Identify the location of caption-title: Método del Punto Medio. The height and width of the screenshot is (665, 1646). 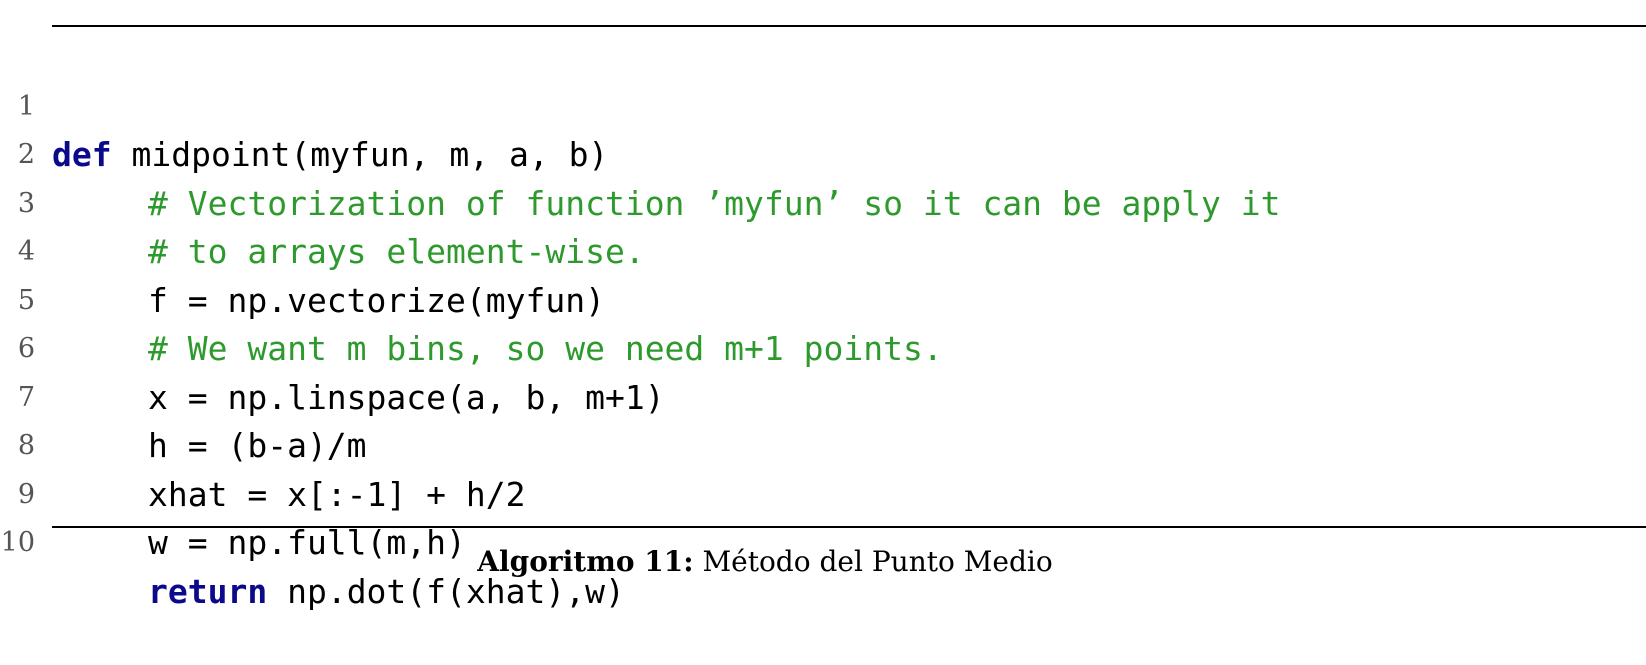
(873, 561).